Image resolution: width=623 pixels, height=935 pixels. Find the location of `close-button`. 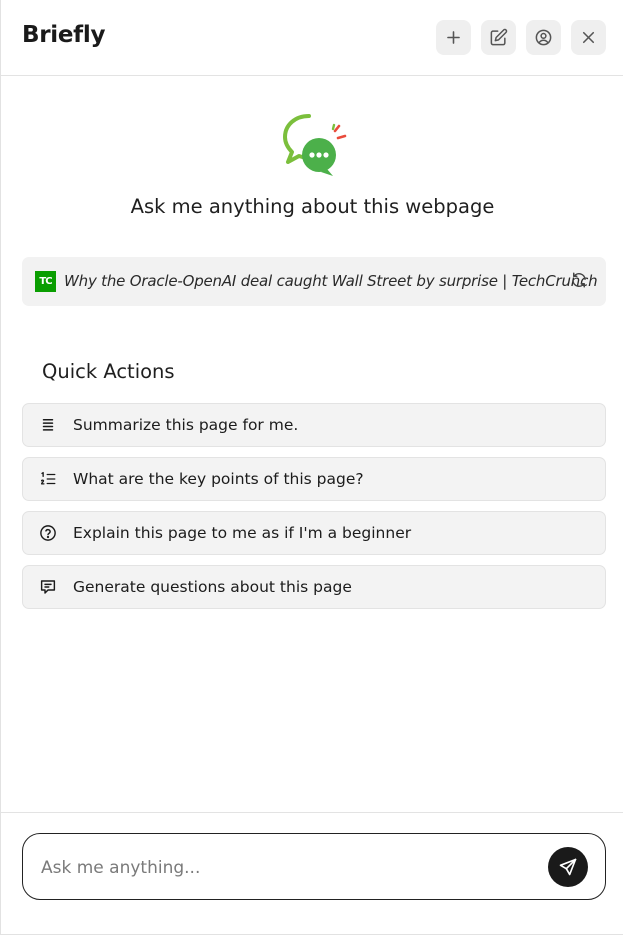

close-button is located at coordinates (588, 37).